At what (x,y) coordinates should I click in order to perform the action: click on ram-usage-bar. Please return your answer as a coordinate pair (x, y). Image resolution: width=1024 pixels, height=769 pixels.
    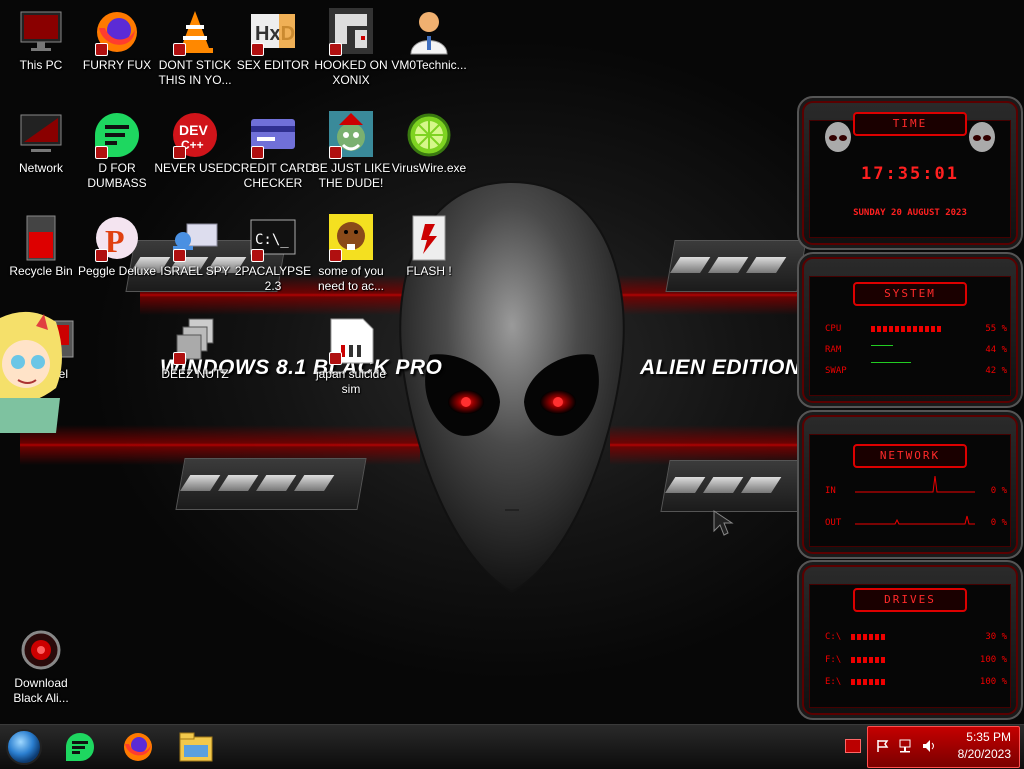
    Looking at the image, I should click on (882, 345).